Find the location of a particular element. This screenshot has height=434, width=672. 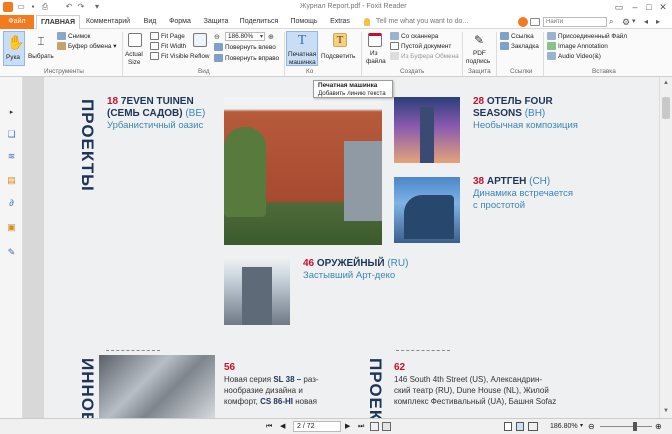

hand-tool-button: ✋ Рука is located at coordinates (14, 48).